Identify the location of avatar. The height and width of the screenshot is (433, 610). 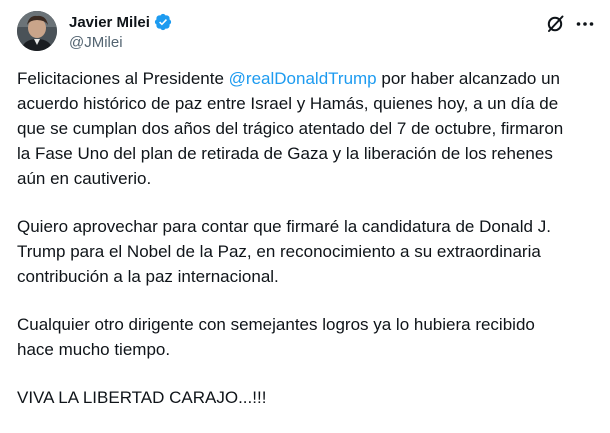
(37, 31).